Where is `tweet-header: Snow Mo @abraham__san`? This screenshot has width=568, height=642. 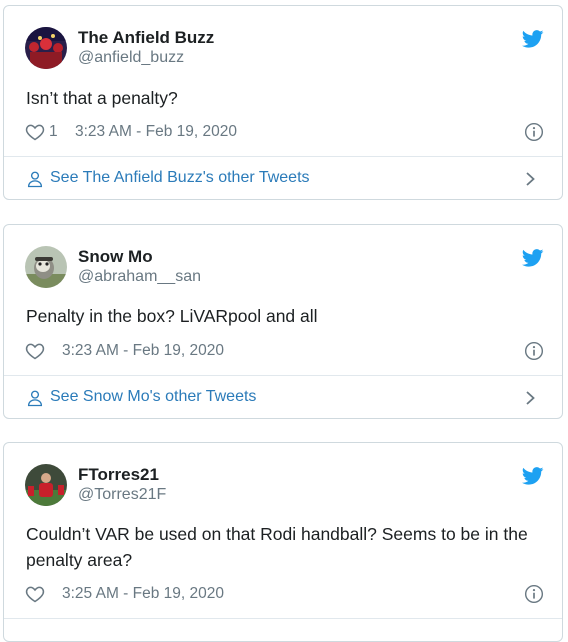
tweet-header: Snow Mo @abraham__san is located at coordinates (285, 267).